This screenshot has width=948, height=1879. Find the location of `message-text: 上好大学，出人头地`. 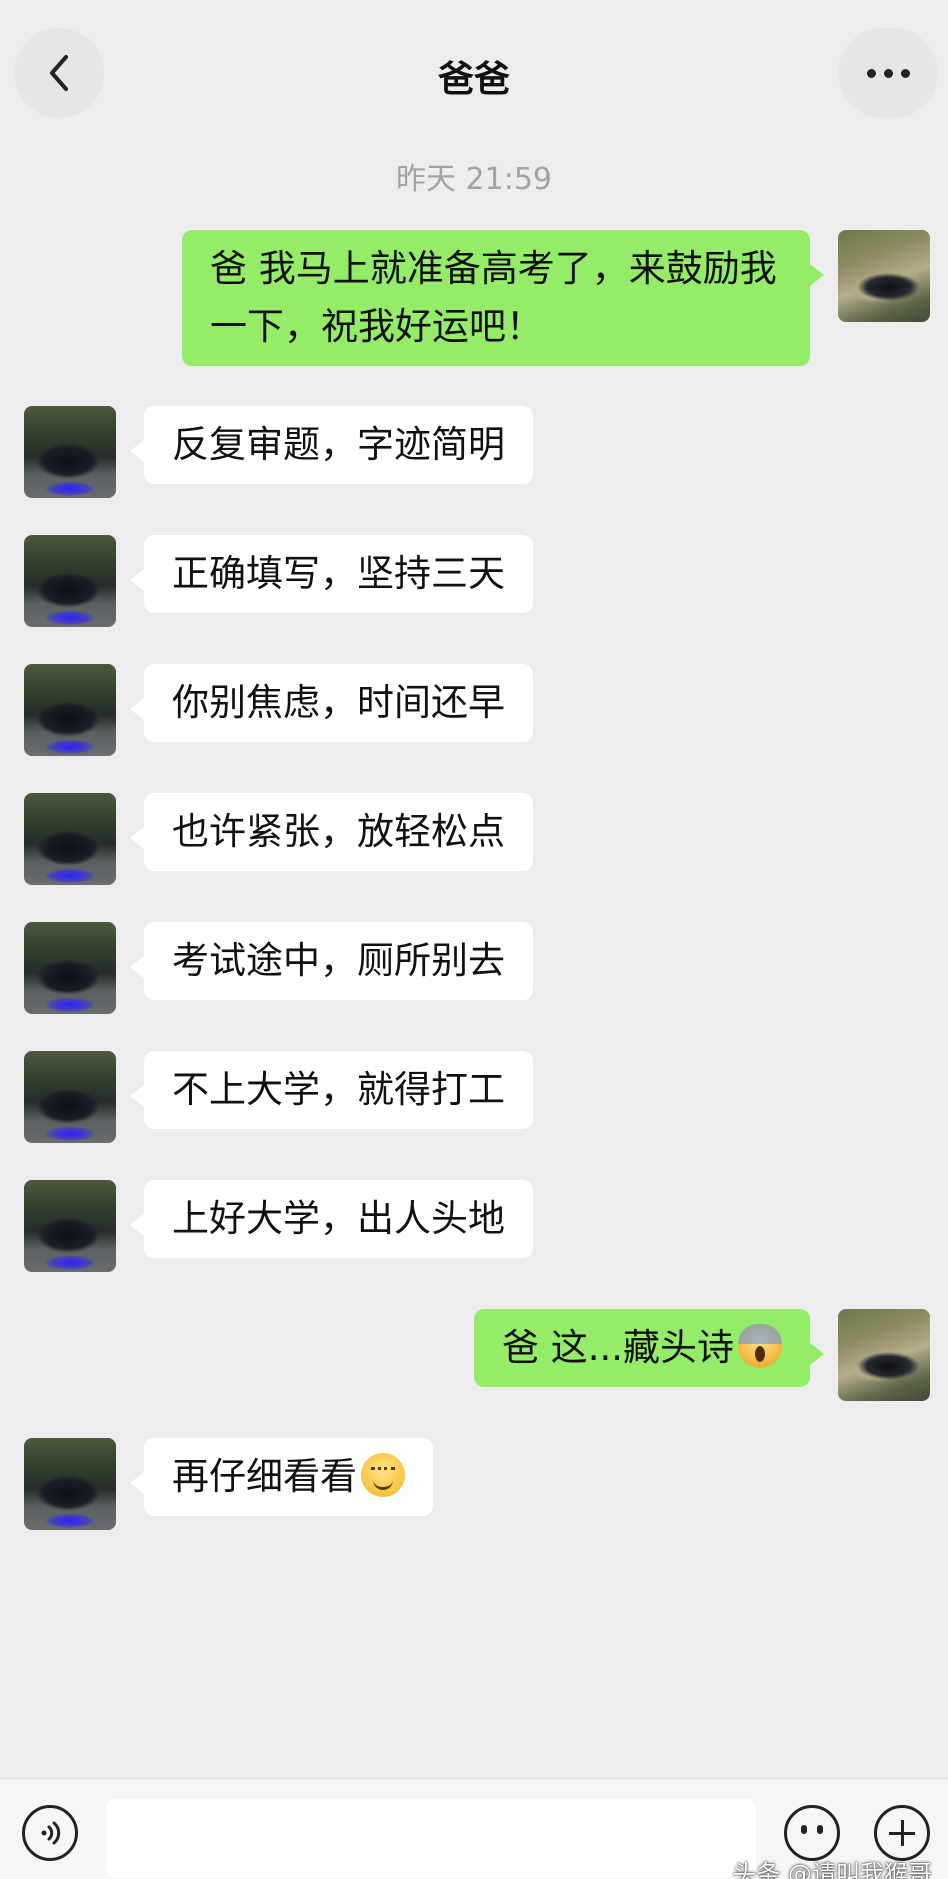

message-text: 上好大学，出人头地 is located at coordinates (338, 1218).